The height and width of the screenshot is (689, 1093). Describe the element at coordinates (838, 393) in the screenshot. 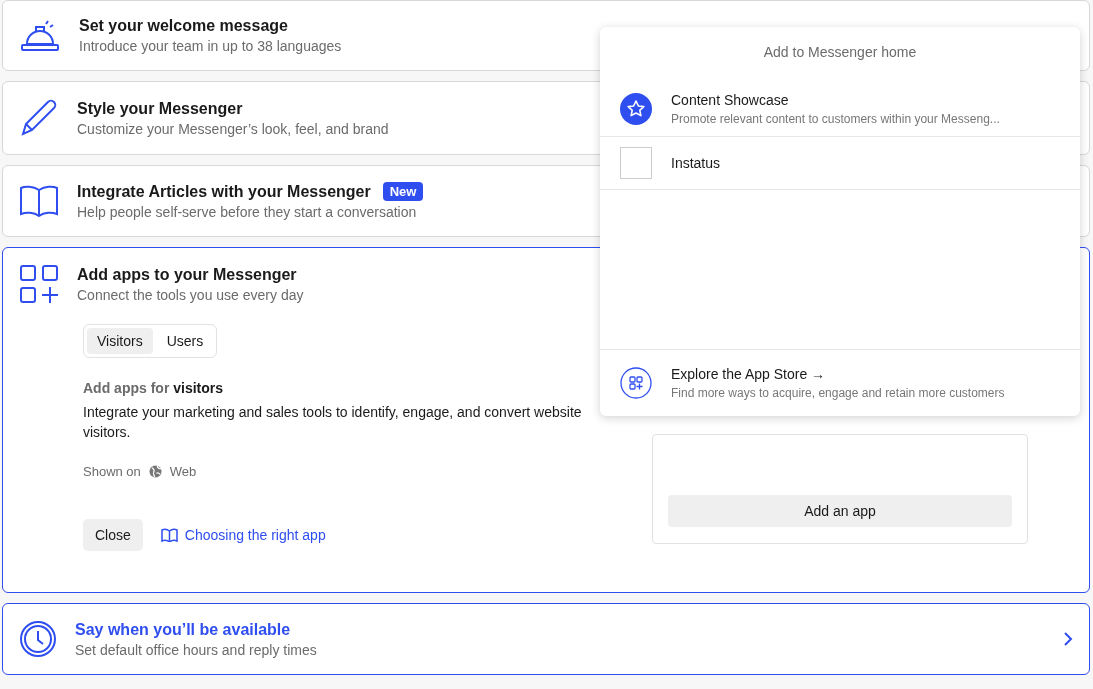

I see `app-store-description: Find more ways to acquire, engage and retain more customers` at that location.